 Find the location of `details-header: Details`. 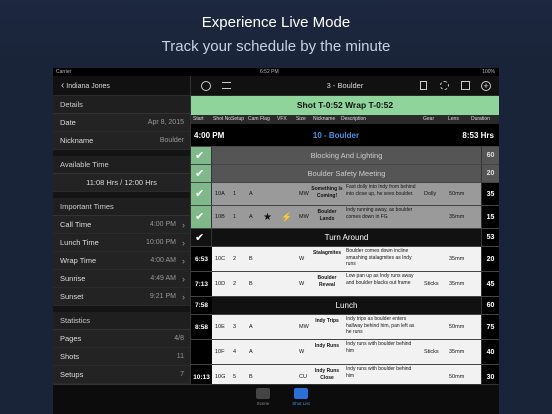

details-header: Details is located at coordinates (121, 105).